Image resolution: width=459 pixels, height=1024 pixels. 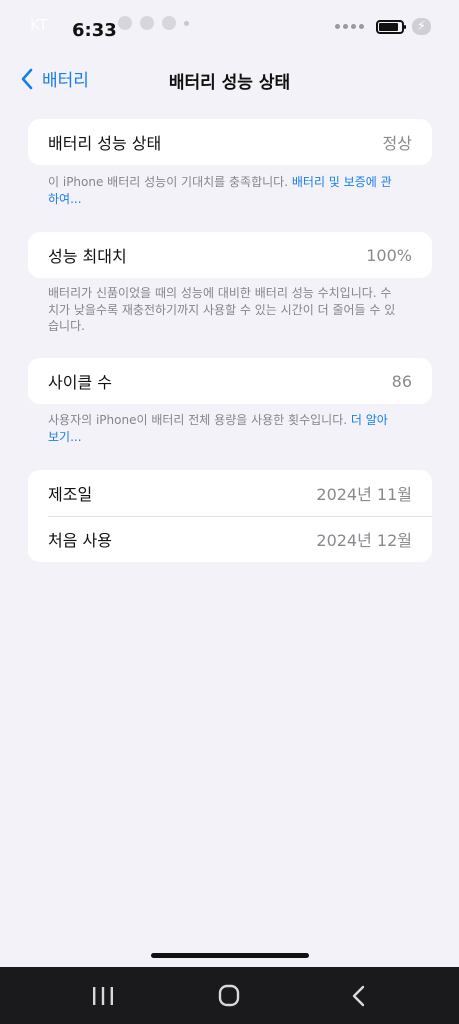 I want to click on carrier-label: KT, so click(x=39, y=25).